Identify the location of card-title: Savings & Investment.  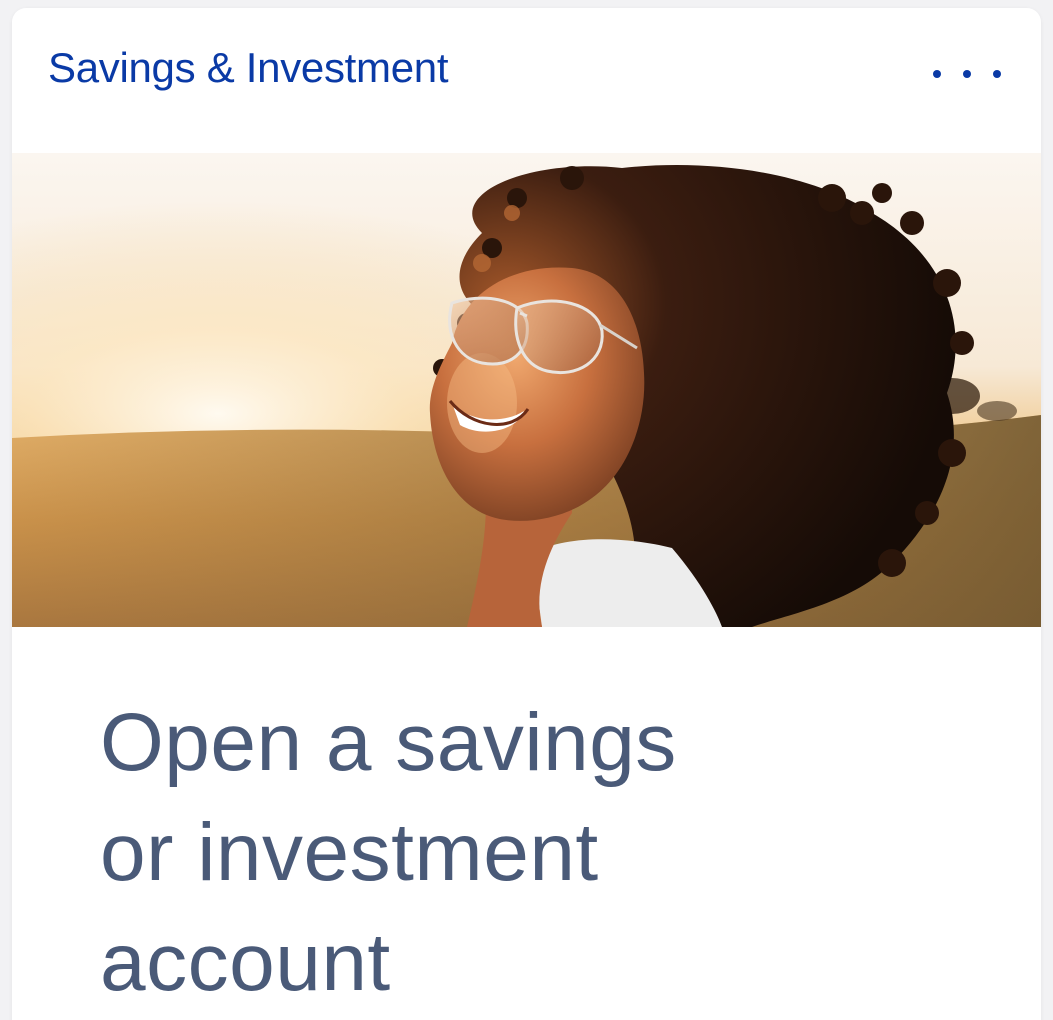
(248, 68).